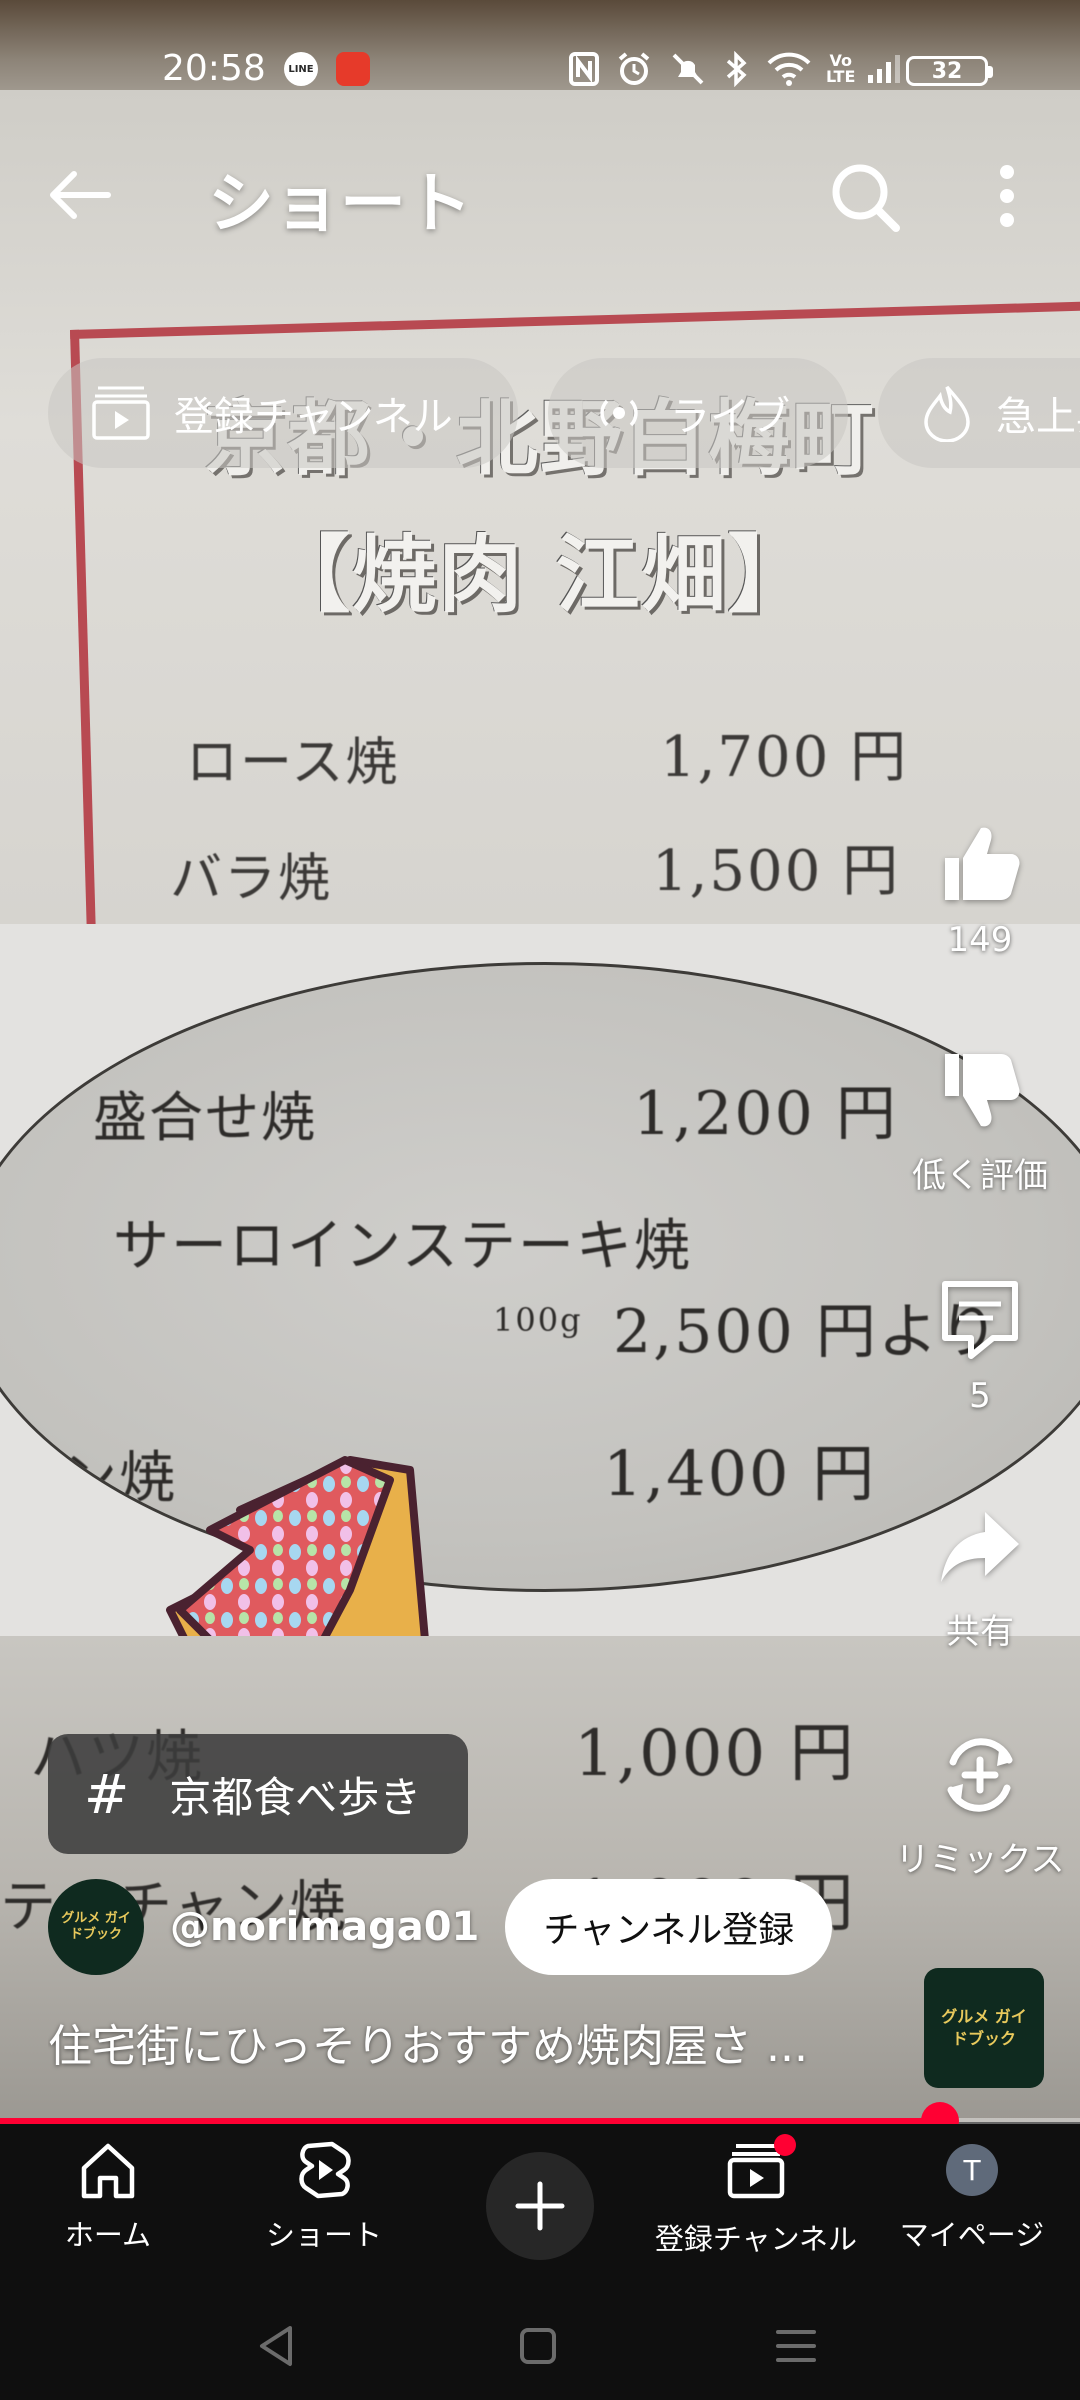 This screenshot has width=1080, height=2400. I want to click on menu-item-name: サーロインステーキ焼, so click(402, 1246).